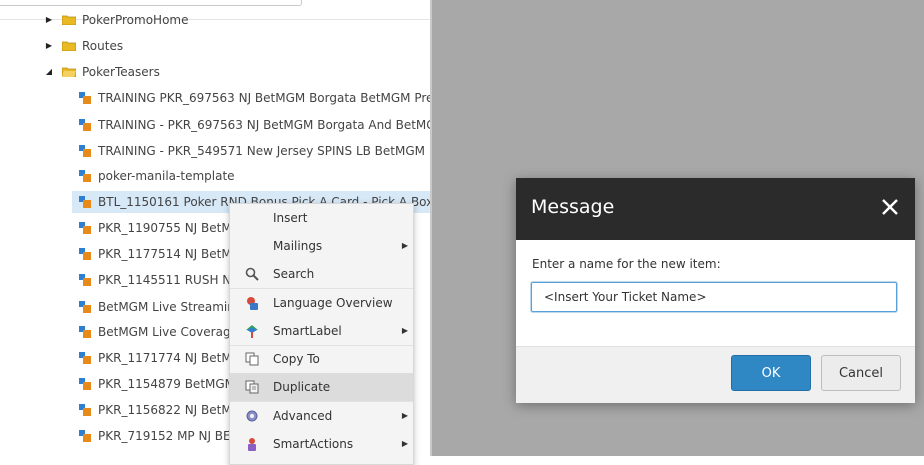  I want to click on menu-item-mailings: Mailings ▶, so click(321, 246).